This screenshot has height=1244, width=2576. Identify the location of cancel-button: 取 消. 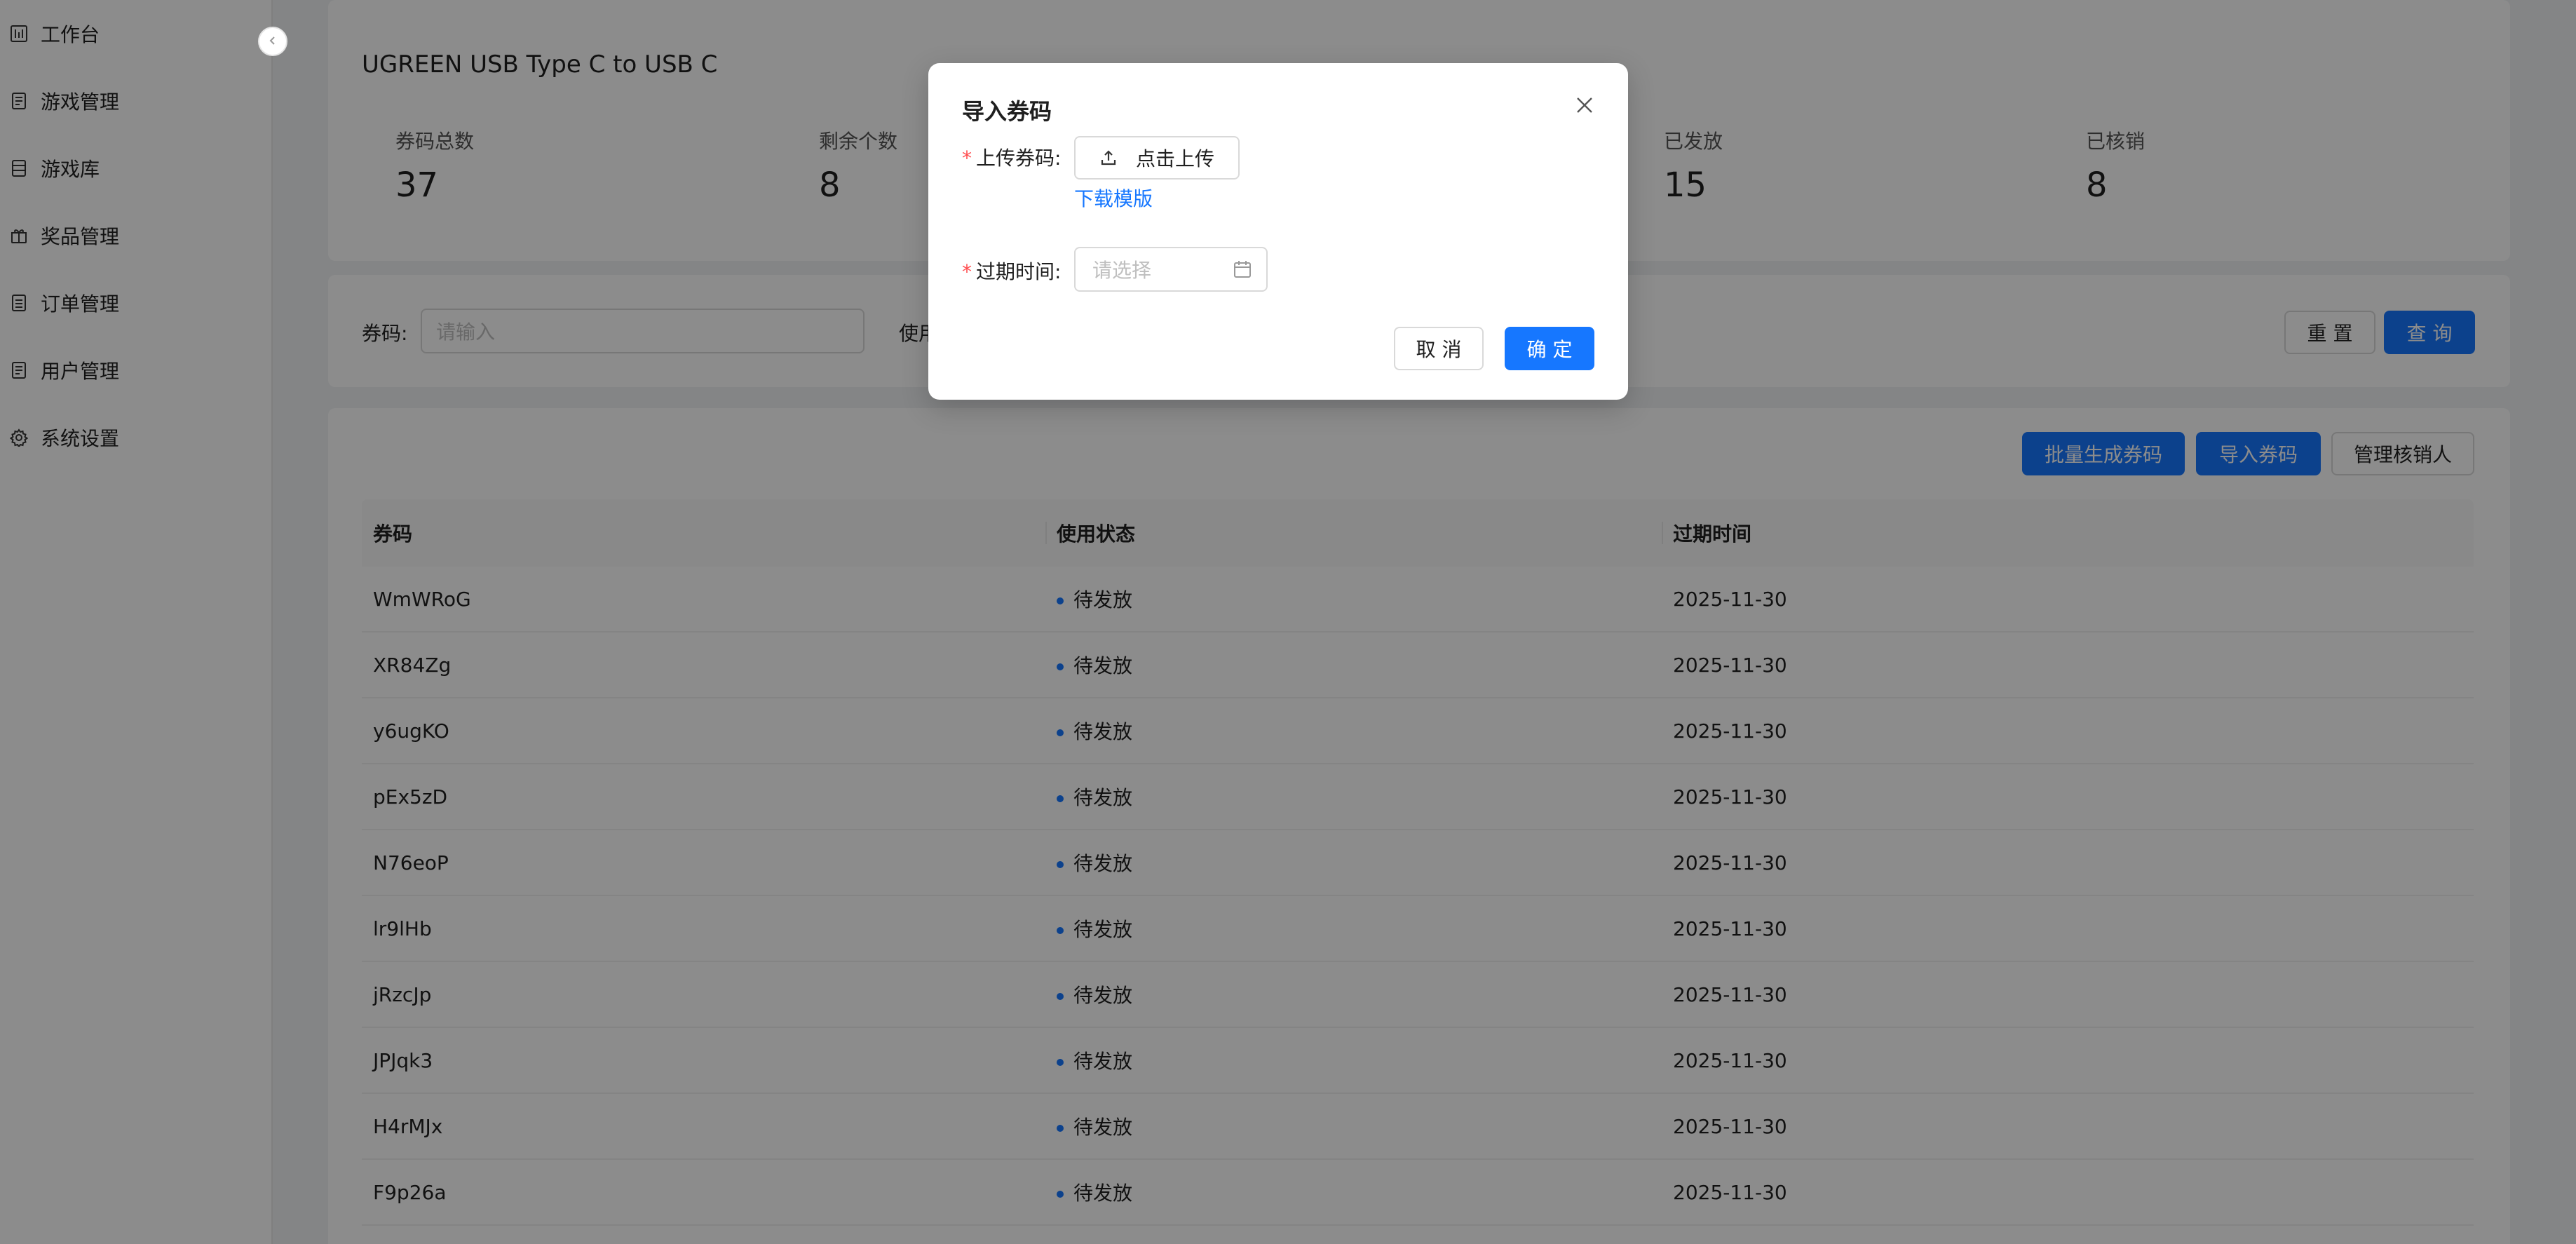
(1439, 348).